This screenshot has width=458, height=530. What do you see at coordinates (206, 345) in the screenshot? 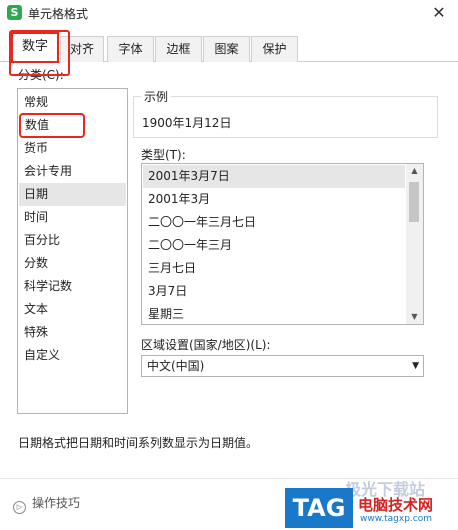
I see `region-label: 区域设置(国家/地区)(L):` at bounding box center [206, 345].